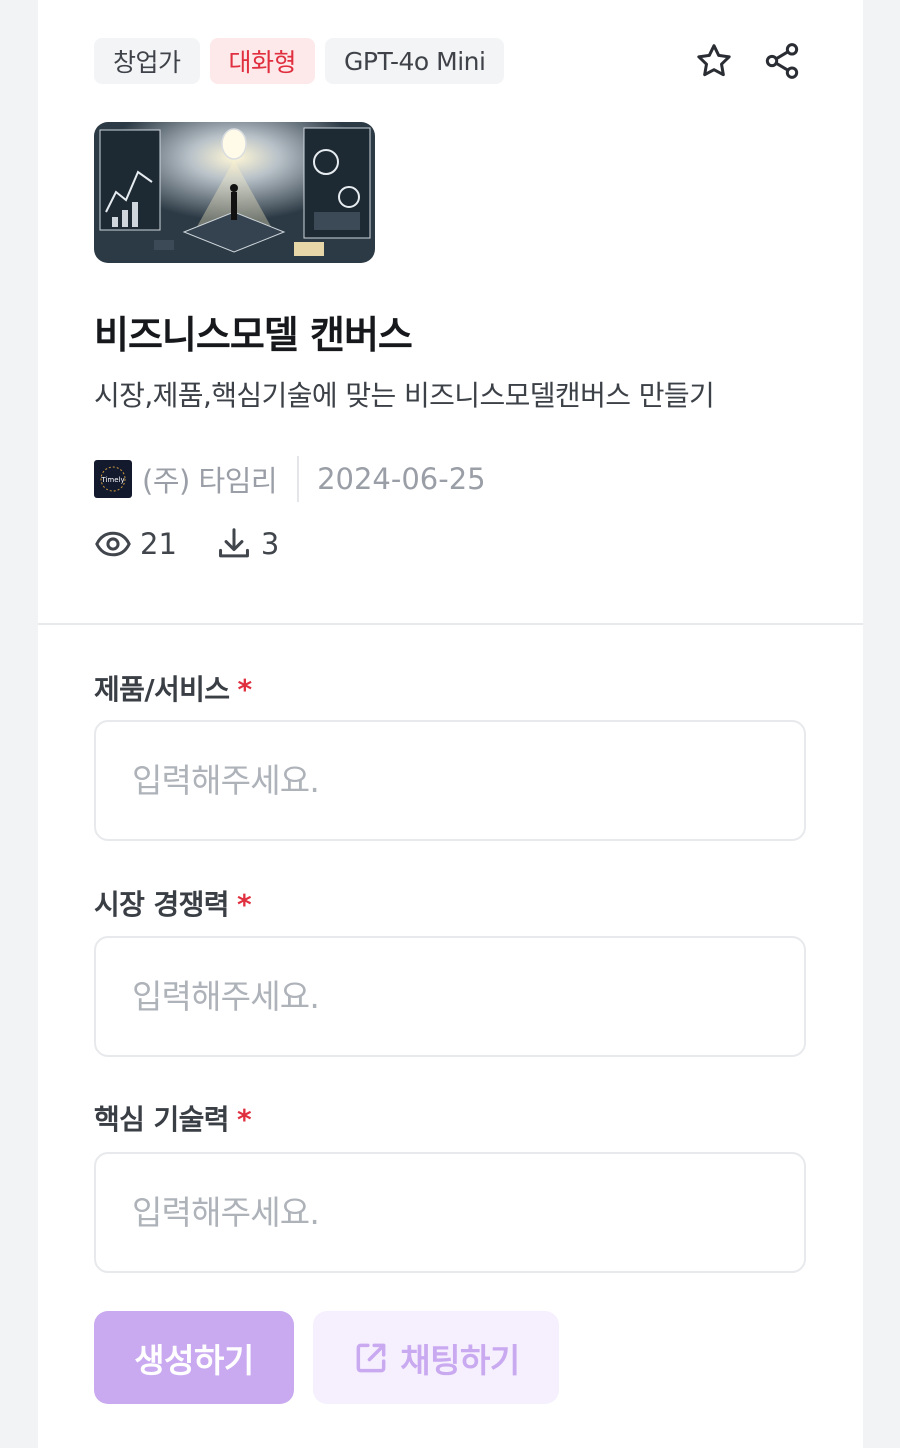  Describe the element at coordinates (782, 61) in the screenshot. I see `share-icon` at that location.